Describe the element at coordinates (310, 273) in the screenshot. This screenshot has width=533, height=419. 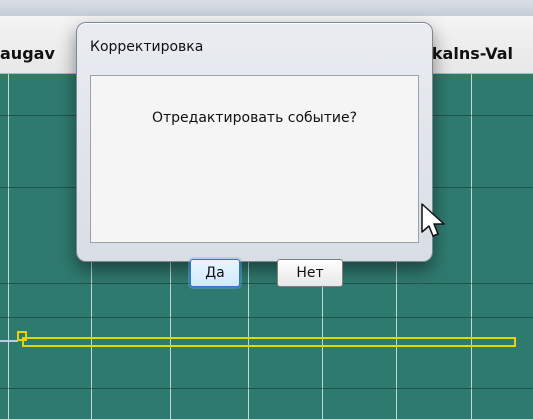
I see `no-button: Нет` at that location.